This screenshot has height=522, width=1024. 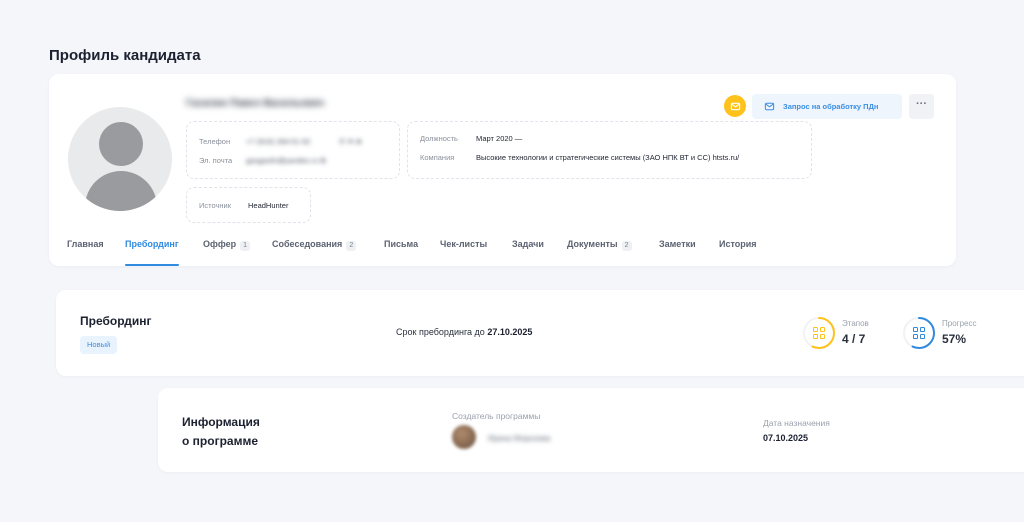 What do you see at coordinates (350, 141) in the screenshot?
I see `phone-action-icons: ✆ ✉ ⊕` at bounding box center [350, 141].